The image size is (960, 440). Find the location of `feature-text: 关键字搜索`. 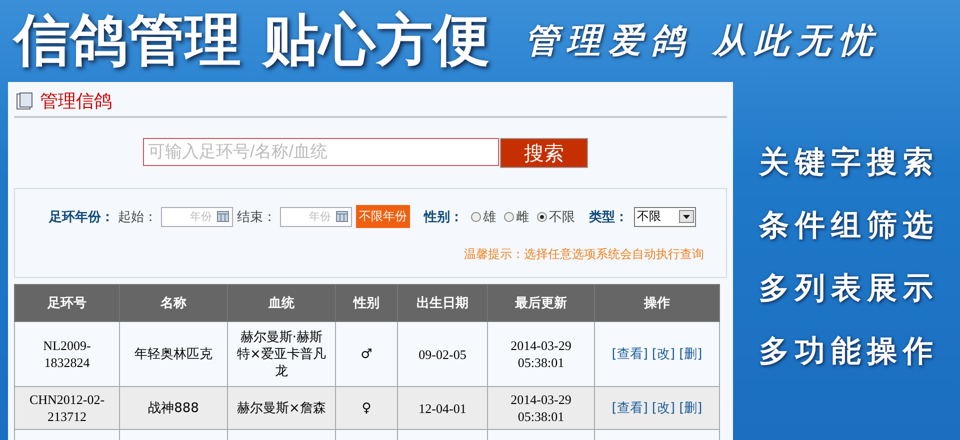

feature-text: 关键字搜索 is located at coordinates (849, 163).